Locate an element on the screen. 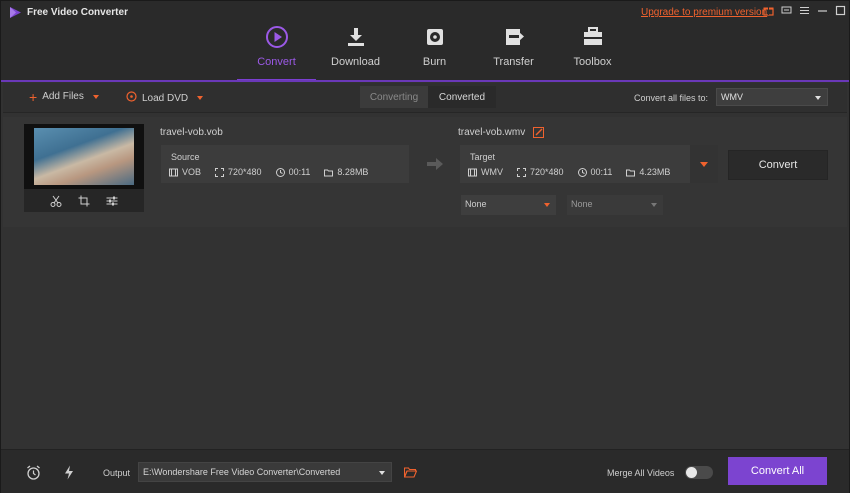  upgrade-link: Upgrade to premium version is located at coordinates (704, 12).